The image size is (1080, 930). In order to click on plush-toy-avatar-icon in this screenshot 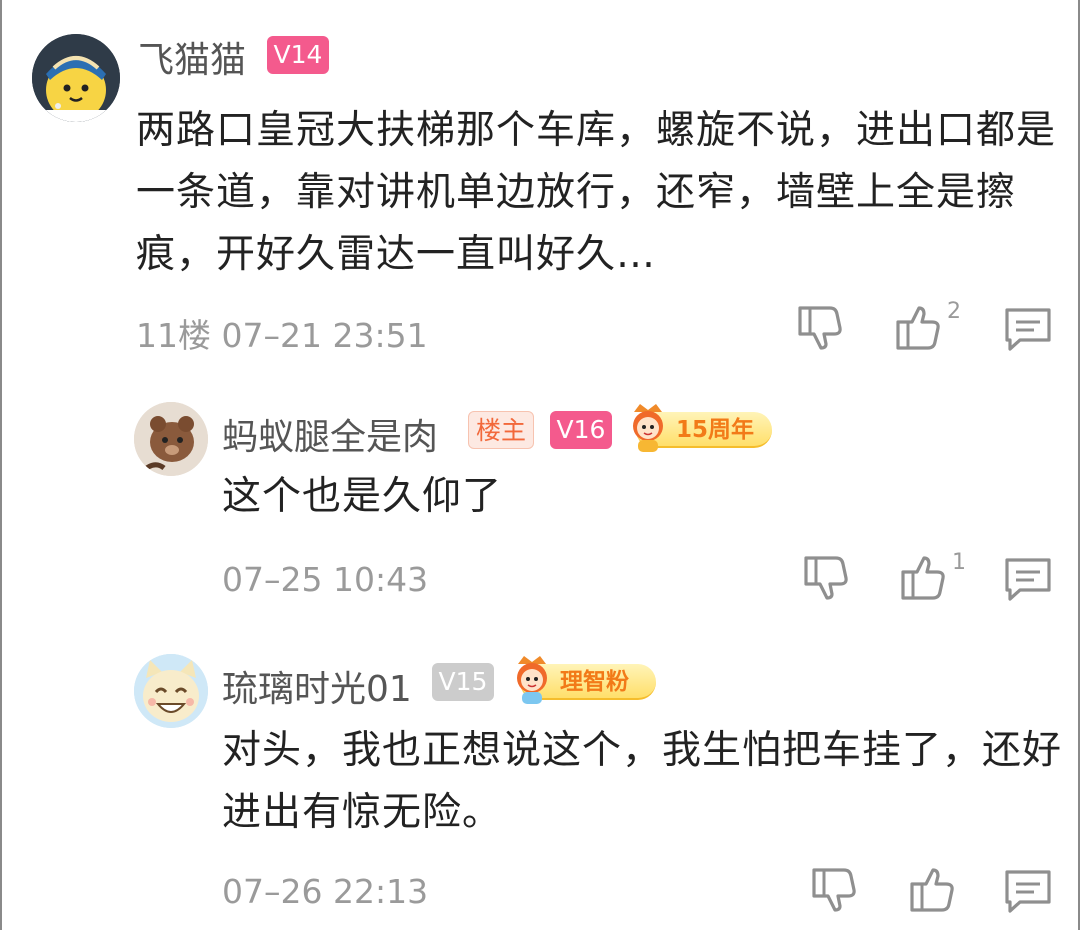, I will do `click(171, 439)`.